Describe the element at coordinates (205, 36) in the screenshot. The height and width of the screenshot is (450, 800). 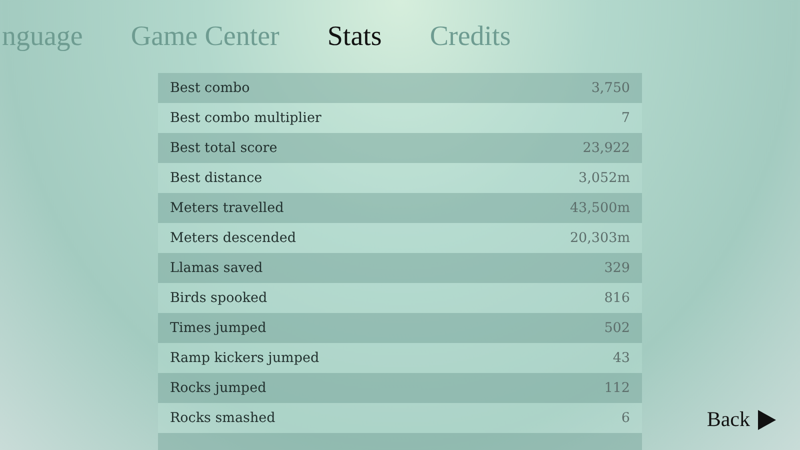
I see `tab: Game Center` at that location.